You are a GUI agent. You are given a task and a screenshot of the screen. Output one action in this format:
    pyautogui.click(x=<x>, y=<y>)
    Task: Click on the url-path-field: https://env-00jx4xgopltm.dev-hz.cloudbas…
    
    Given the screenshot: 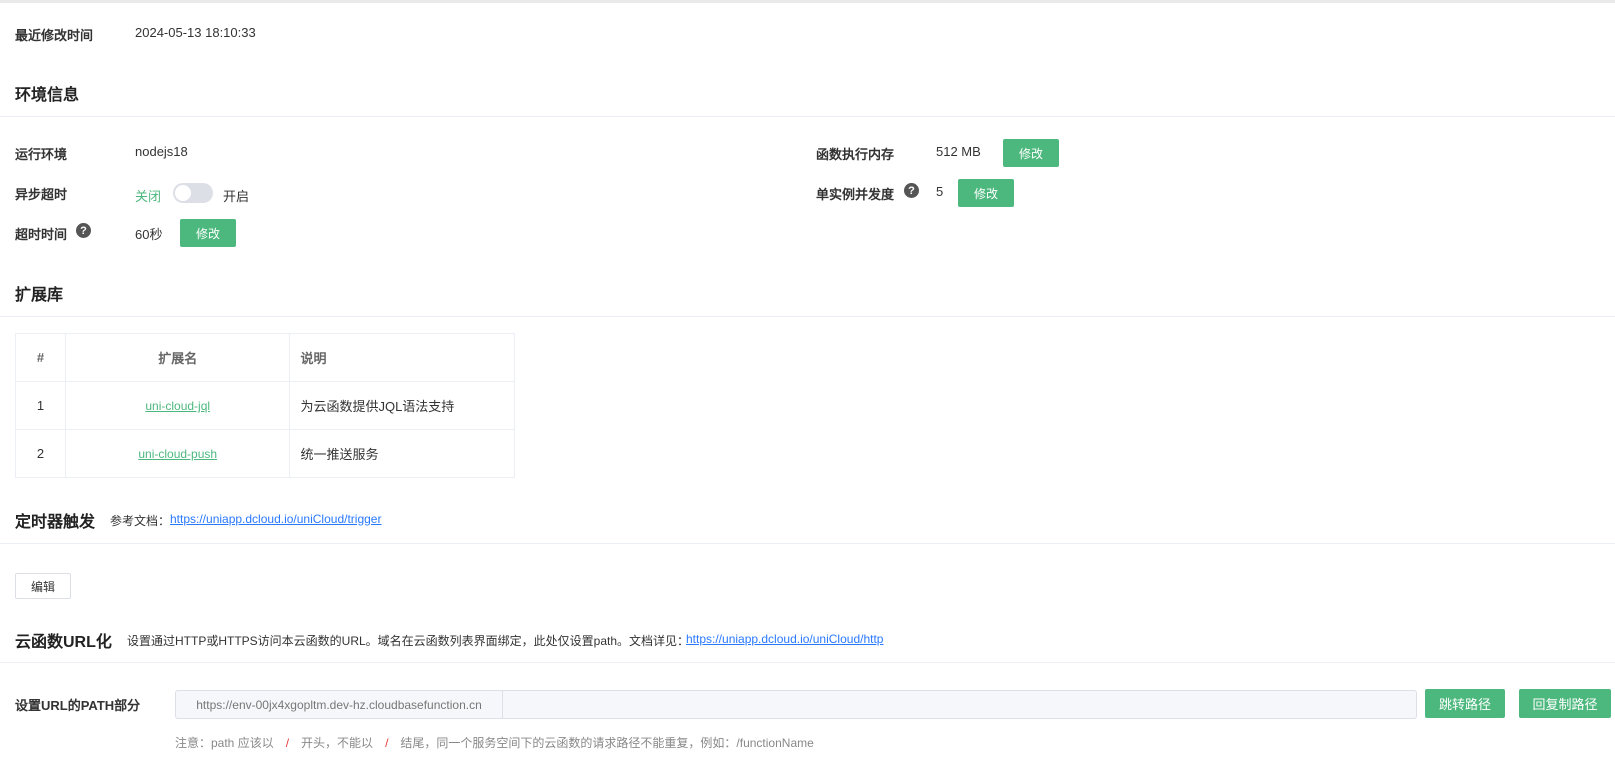 What is the action you would take?
    pyautogui.click(x=797, y=705)
    